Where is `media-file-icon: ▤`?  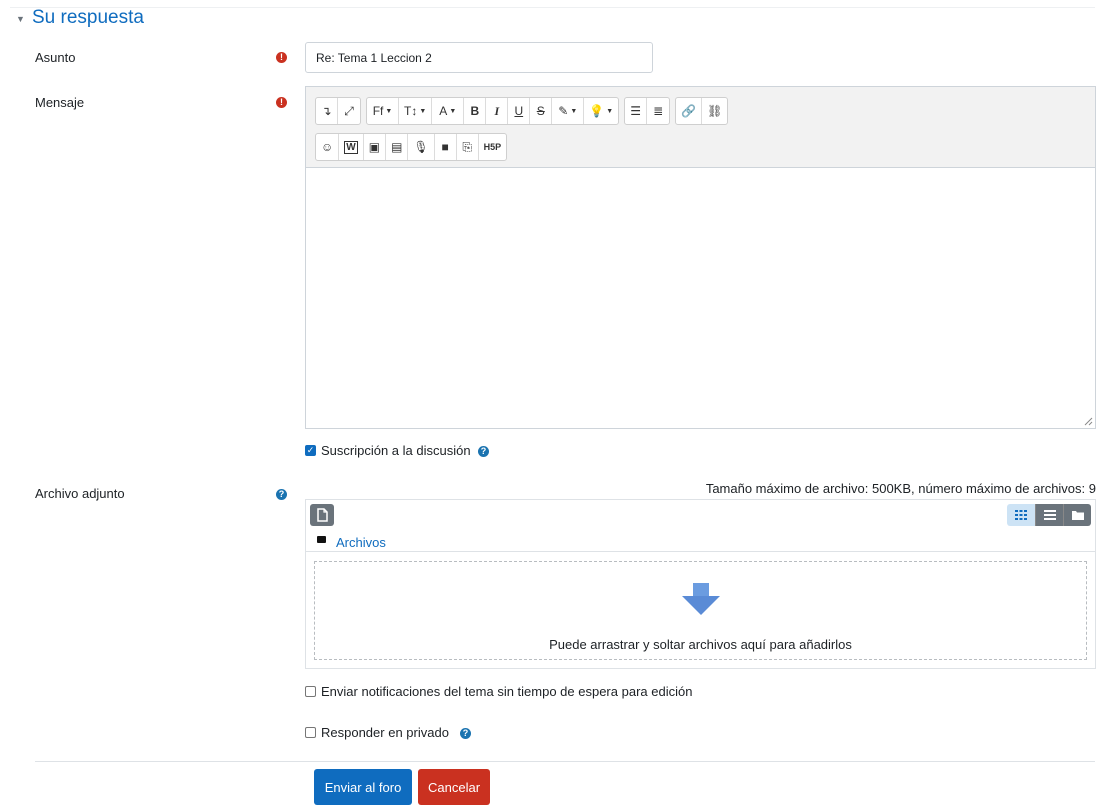
media-file-icon: ▤ is located at coordinates (397, 147).